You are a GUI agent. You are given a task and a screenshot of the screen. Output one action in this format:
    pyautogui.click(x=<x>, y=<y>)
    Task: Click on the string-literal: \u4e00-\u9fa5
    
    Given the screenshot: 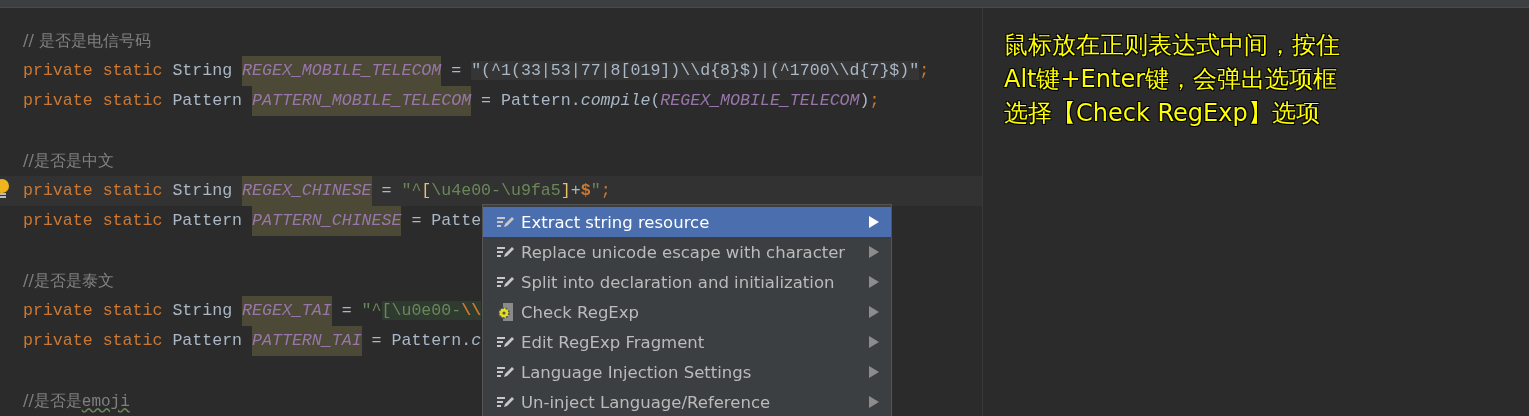 What is the action you would take?
    pyautogui.click(x=496, y=190)
    